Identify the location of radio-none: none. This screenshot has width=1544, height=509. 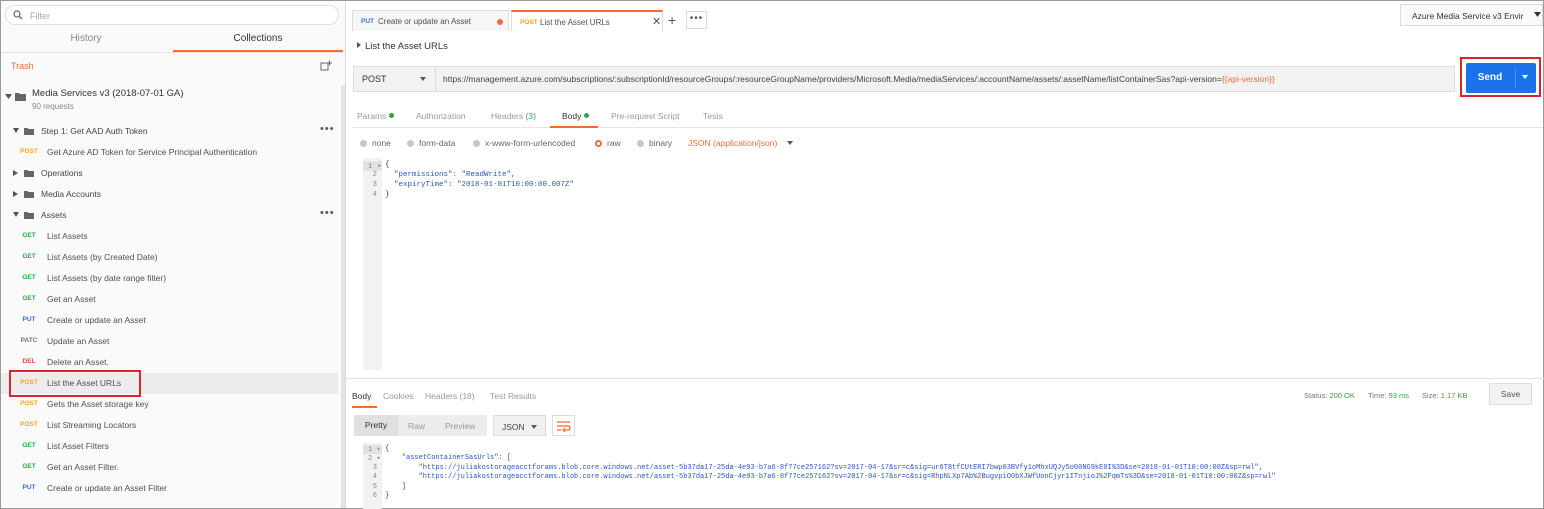
(375, 143).